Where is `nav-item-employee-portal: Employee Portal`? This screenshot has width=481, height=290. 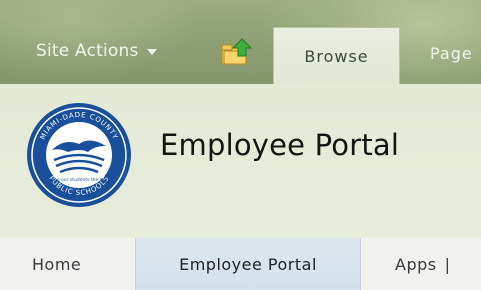
nav-item-employee-portal: Employee Portal is located at coordinates (248, 264).